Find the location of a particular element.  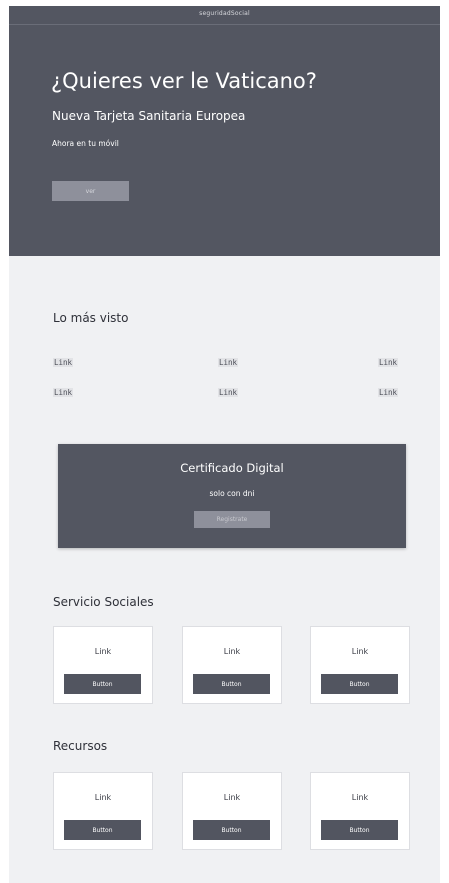

certificate-text: solo con dni is located at coordinates (232, 493).